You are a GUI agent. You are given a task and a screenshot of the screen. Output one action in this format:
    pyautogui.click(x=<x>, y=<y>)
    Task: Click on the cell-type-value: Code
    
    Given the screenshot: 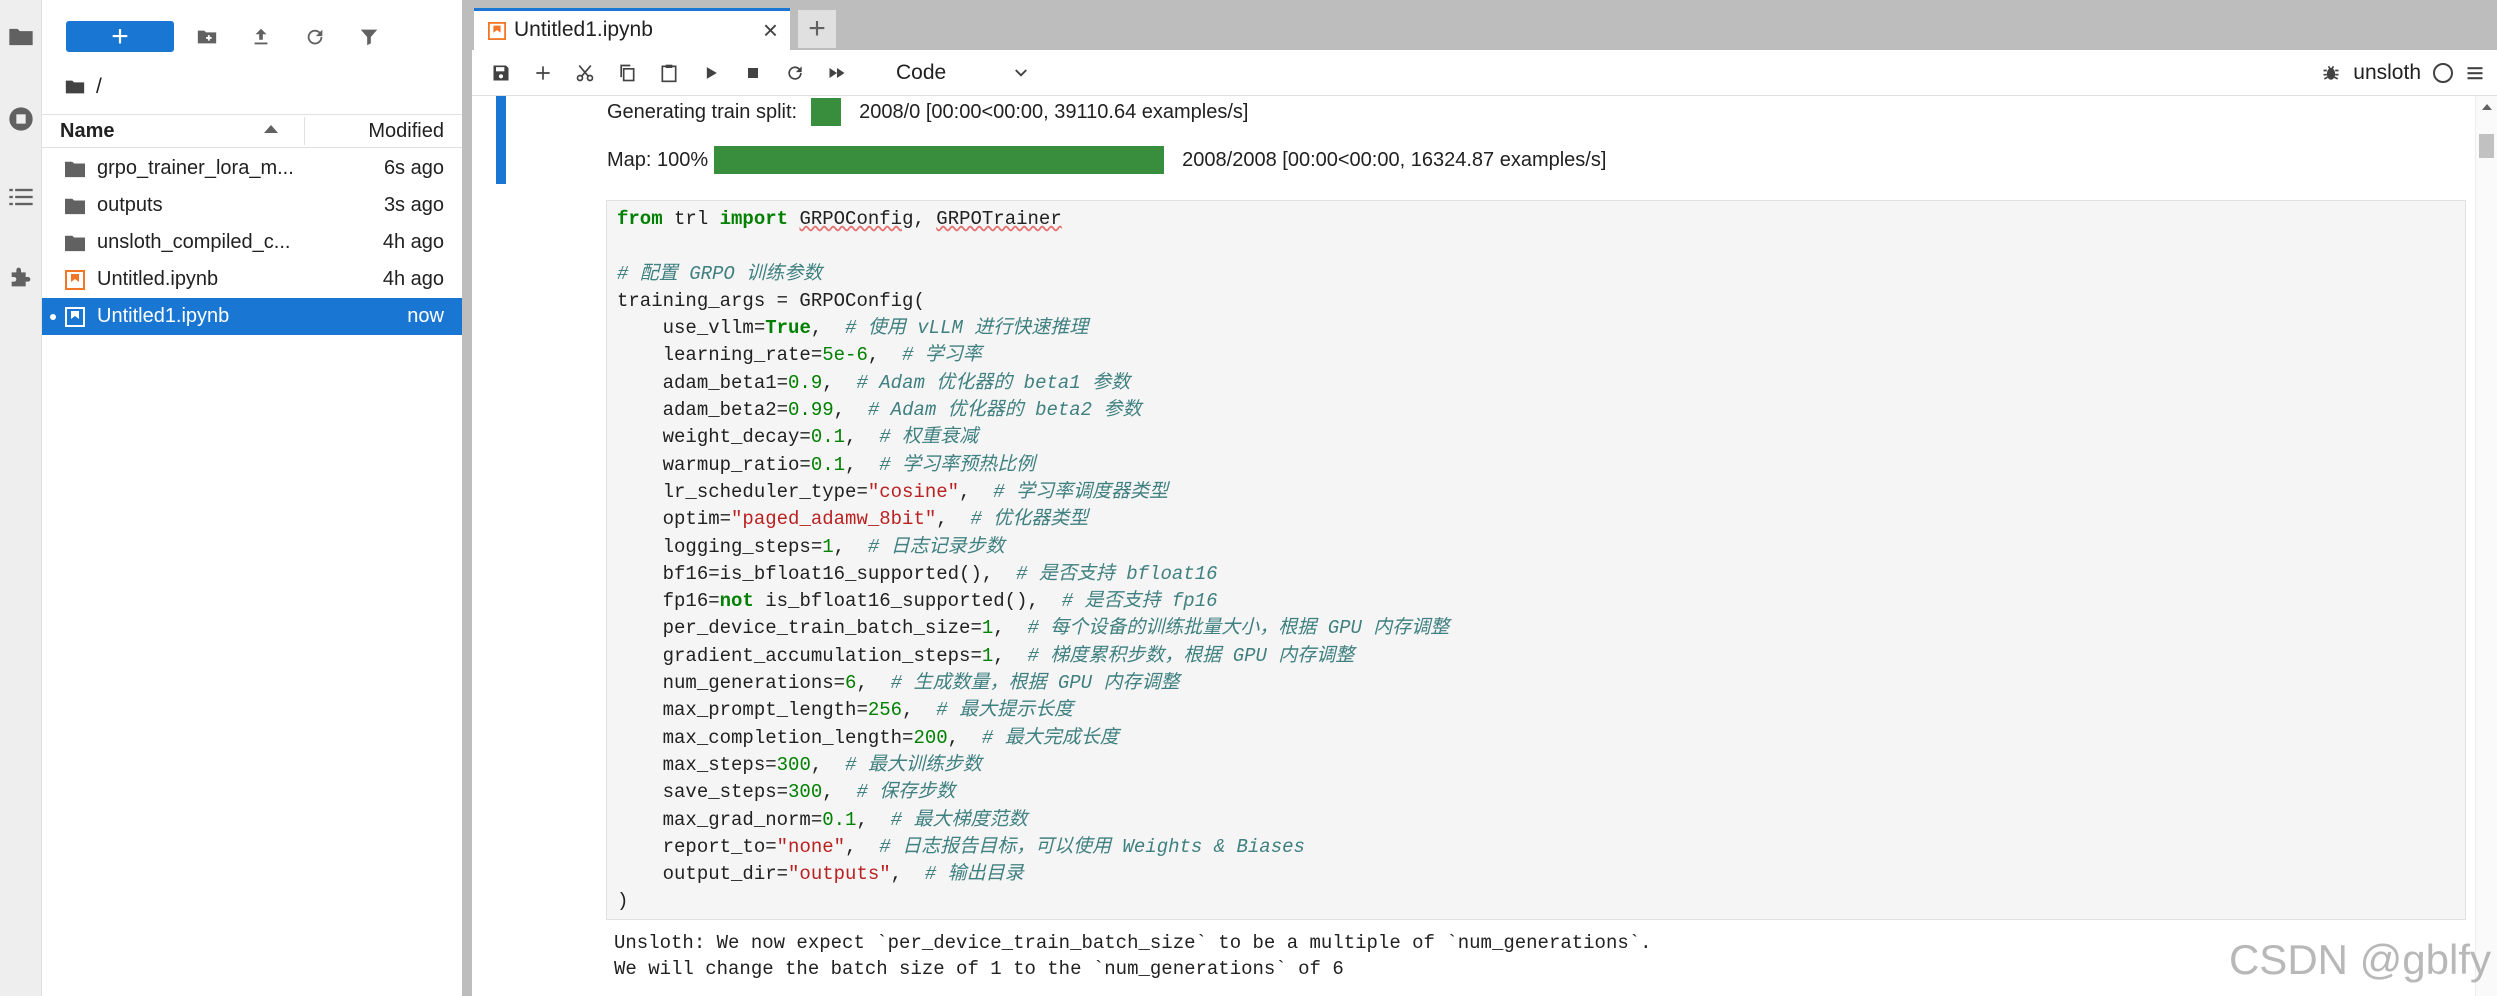 What is the action you would take?
    pyautogui.click(x=921, y=72)
    